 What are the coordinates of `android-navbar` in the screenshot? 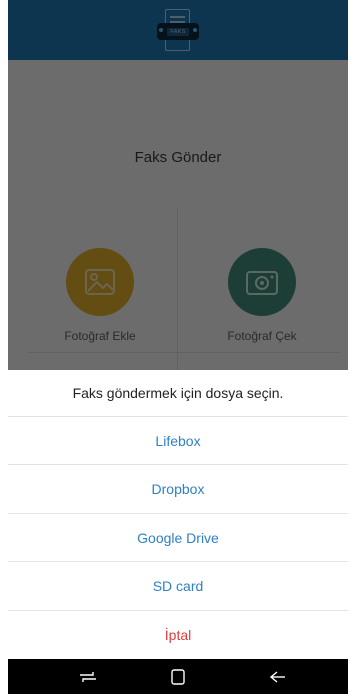 It's located at (178, 676).